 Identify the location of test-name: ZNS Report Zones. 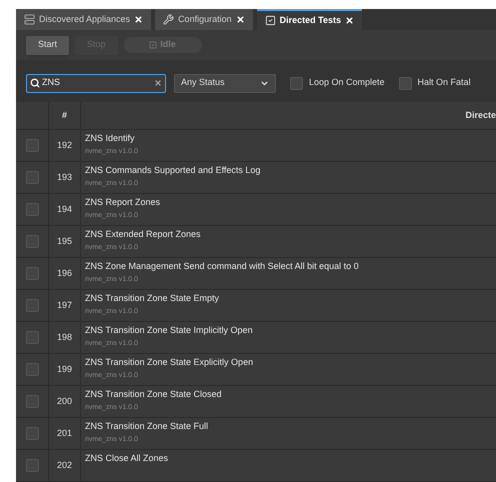
(123, 202).